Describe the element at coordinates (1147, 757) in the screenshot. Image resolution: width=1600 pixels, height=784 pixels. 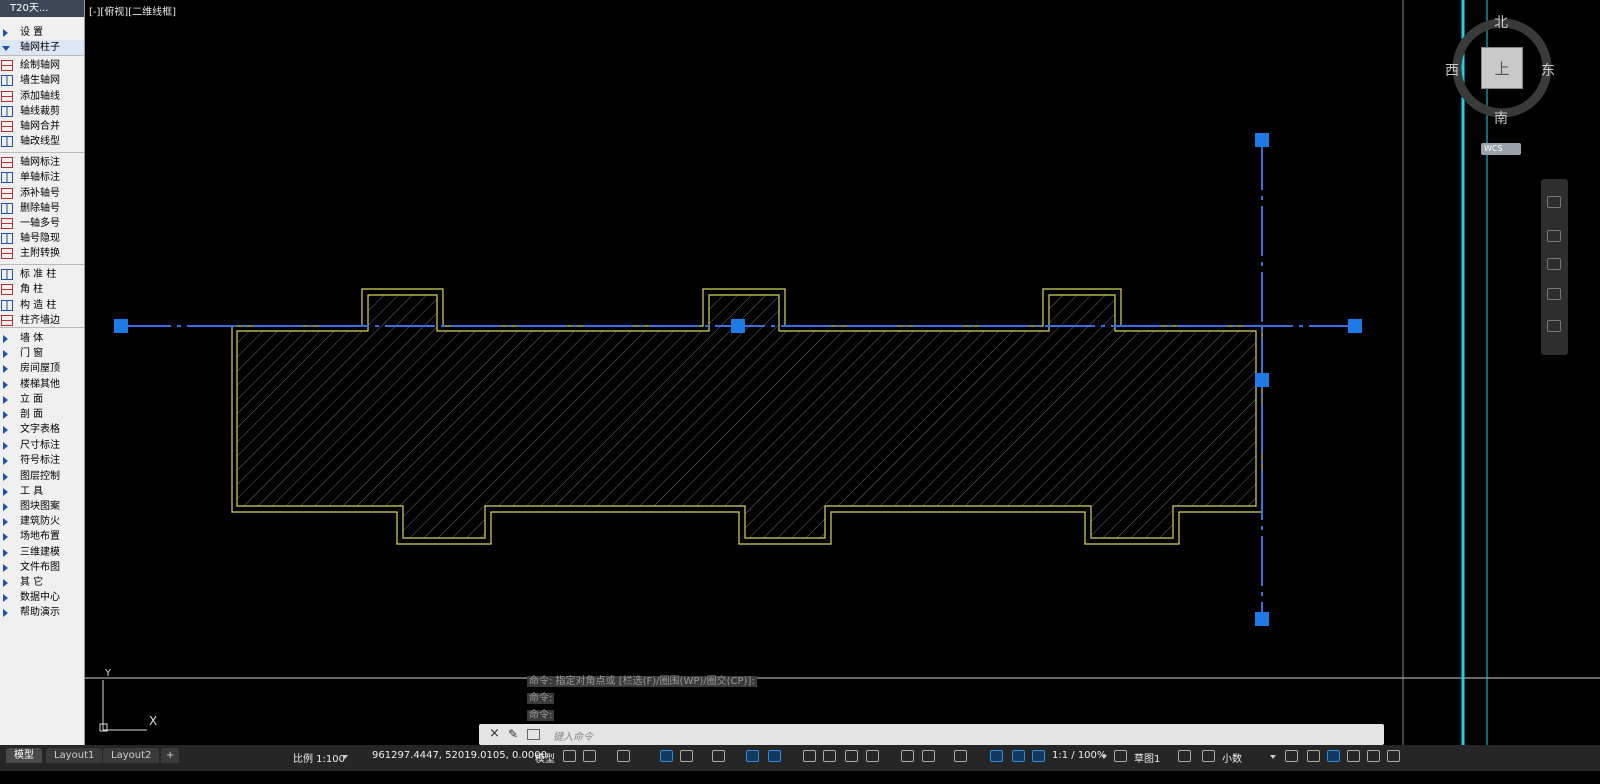
I see `workspace-selector: 草图1` at that location.